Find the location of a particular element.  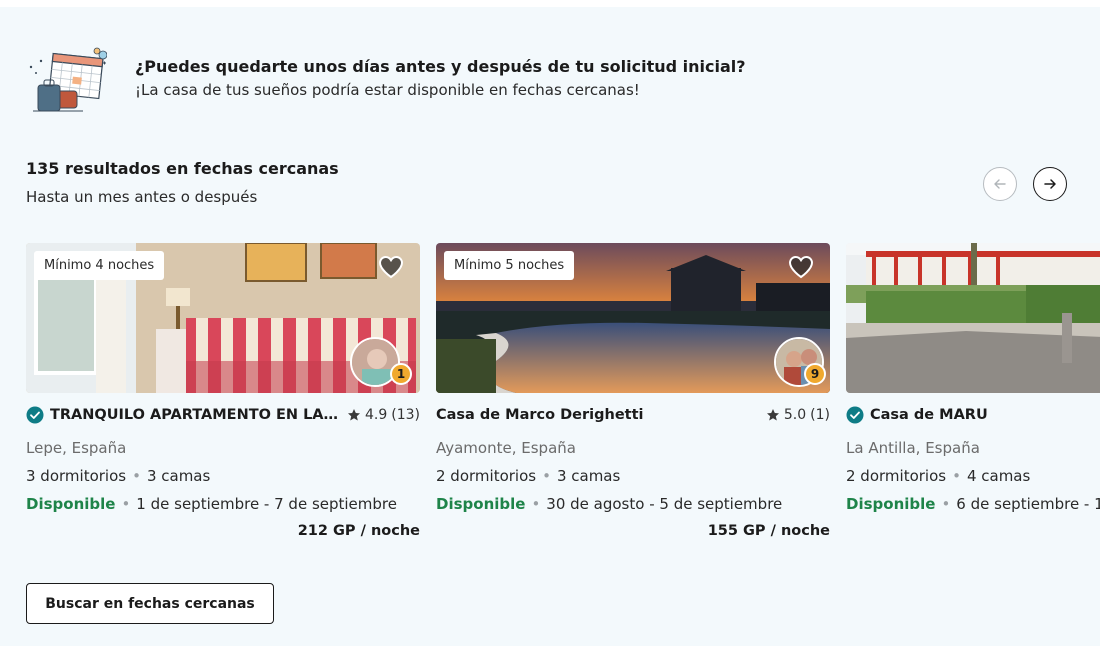

min-nights-badge: Mínimo 4 noches is located at coordinates (99, 265).